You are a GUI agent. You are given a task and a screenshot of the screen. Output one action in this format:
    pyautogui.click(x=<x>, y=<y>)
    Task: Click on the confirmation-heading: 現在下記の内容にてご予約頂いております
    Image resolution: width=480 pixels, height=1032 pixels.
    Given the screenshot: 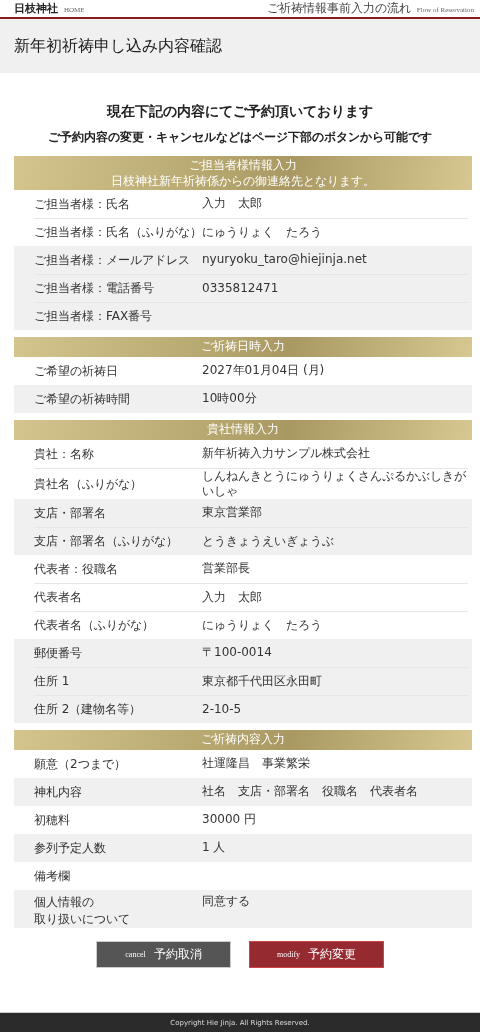 What is the action you would take?
    pyautogui.click(x=239, y=112)
    